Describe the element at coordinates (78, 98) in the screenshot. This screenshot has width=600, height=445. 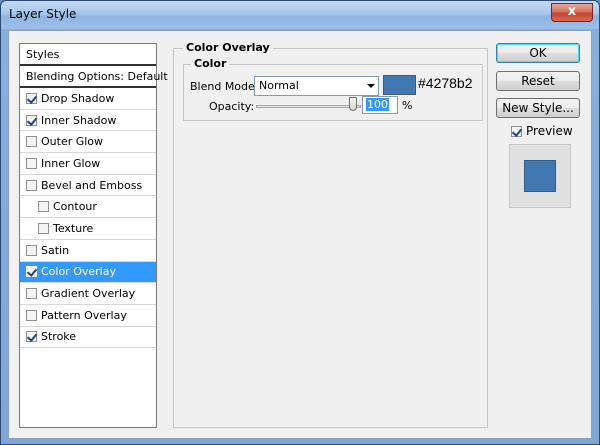
I see `style-item-label: Drop Shadow` at that location.